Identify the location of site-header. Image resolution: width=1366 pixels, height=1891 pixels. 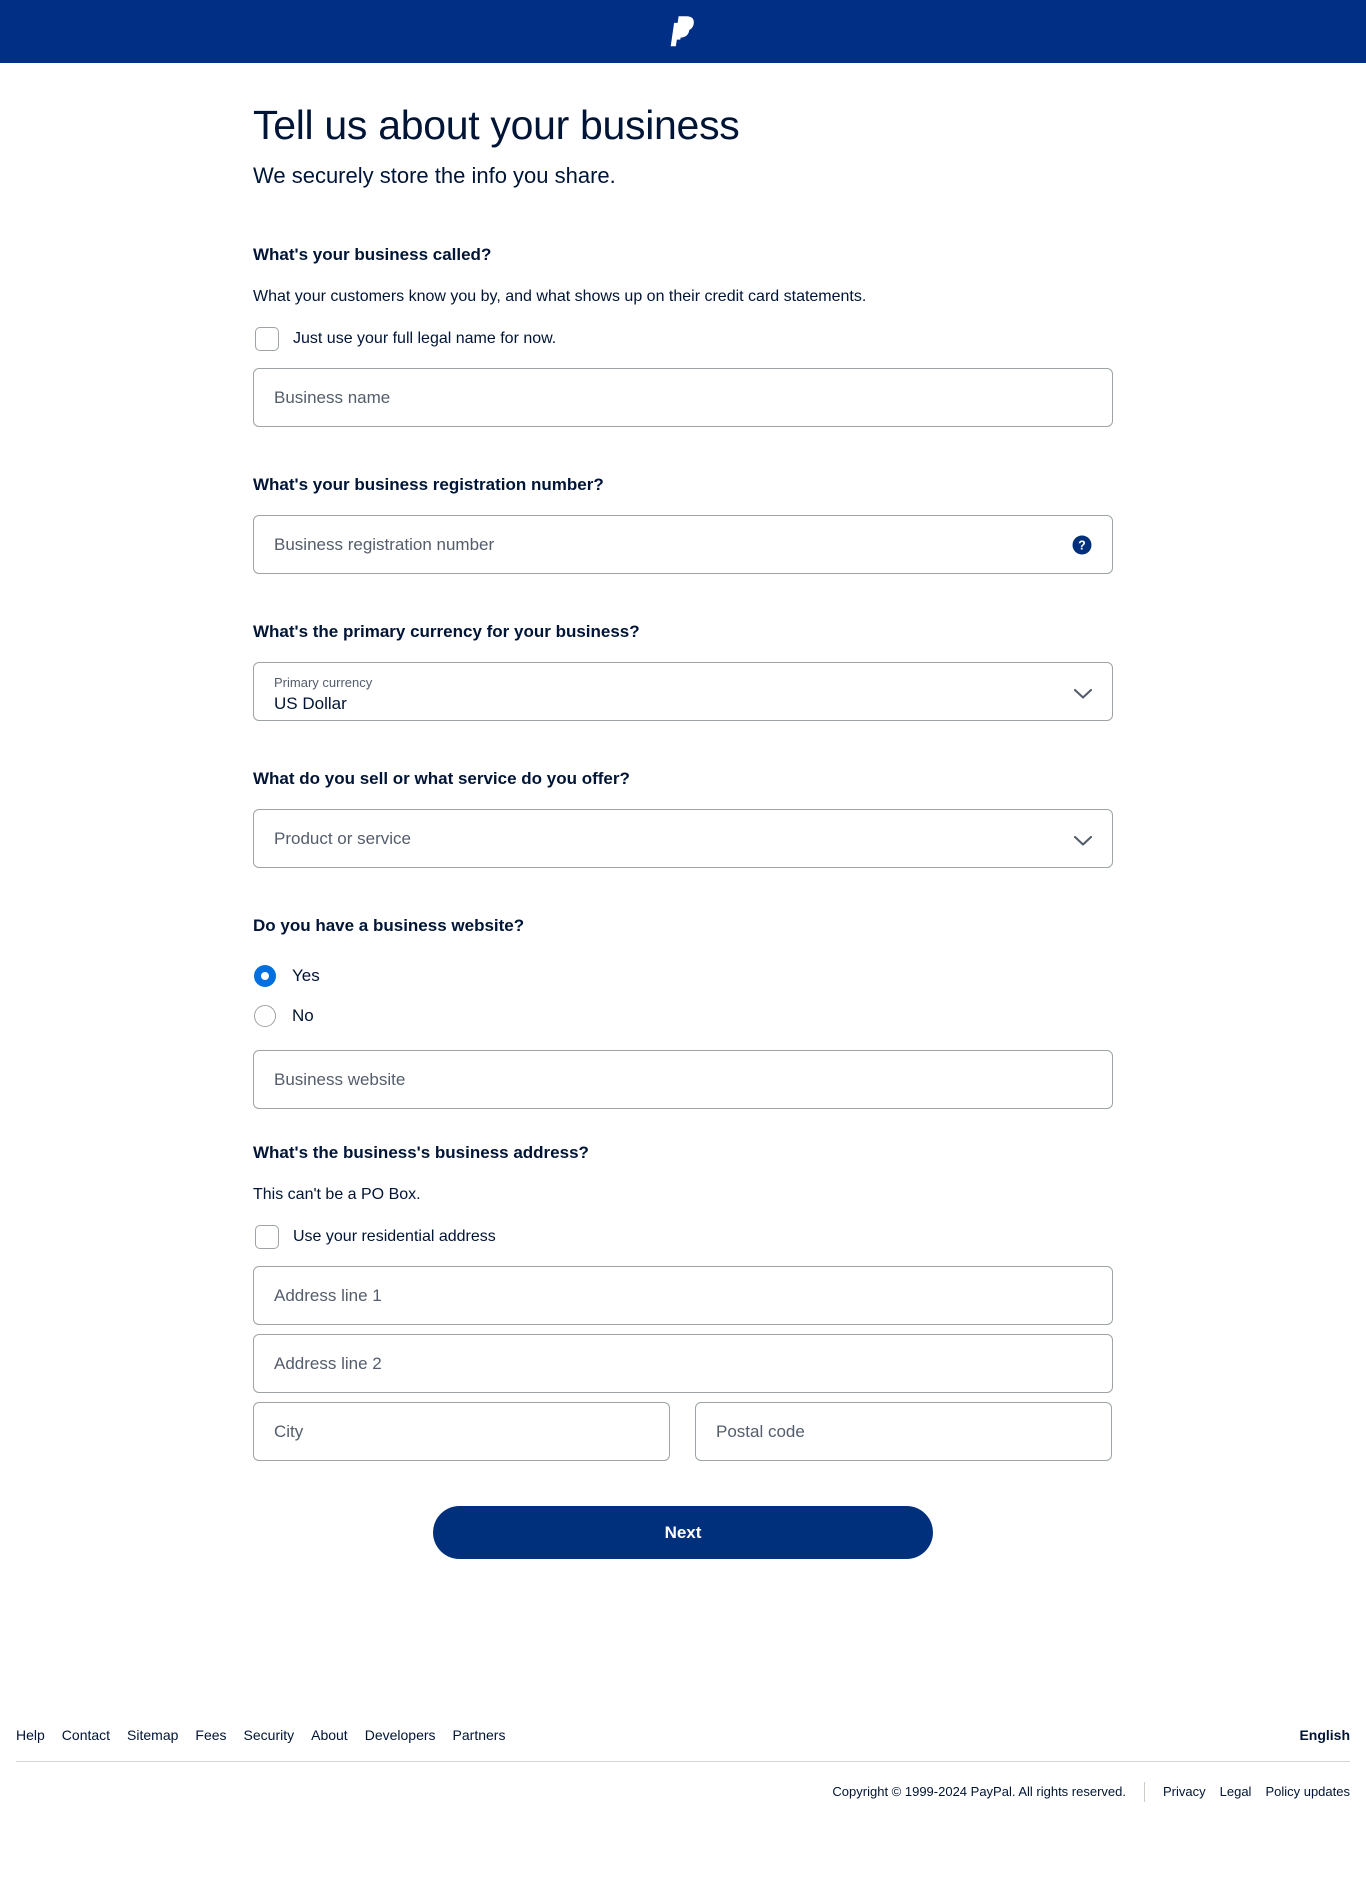
(683, 31).